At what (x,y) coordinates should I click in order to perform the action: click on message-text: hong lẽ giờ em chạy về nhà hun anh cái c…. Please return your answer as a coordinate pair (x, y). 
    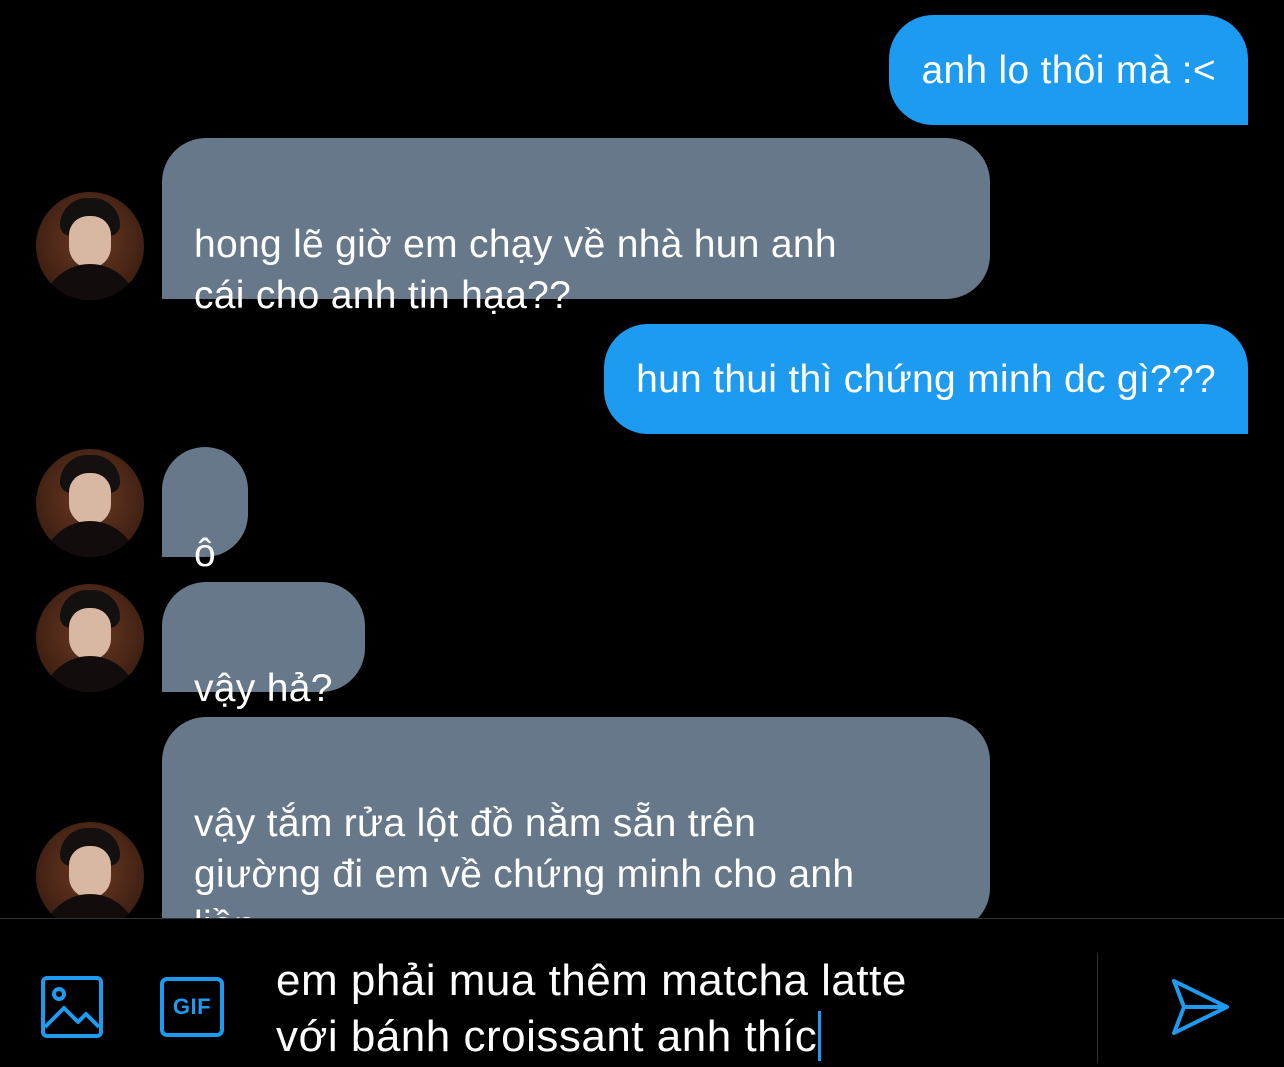
    Looking at the image, I should click on (515, 270).